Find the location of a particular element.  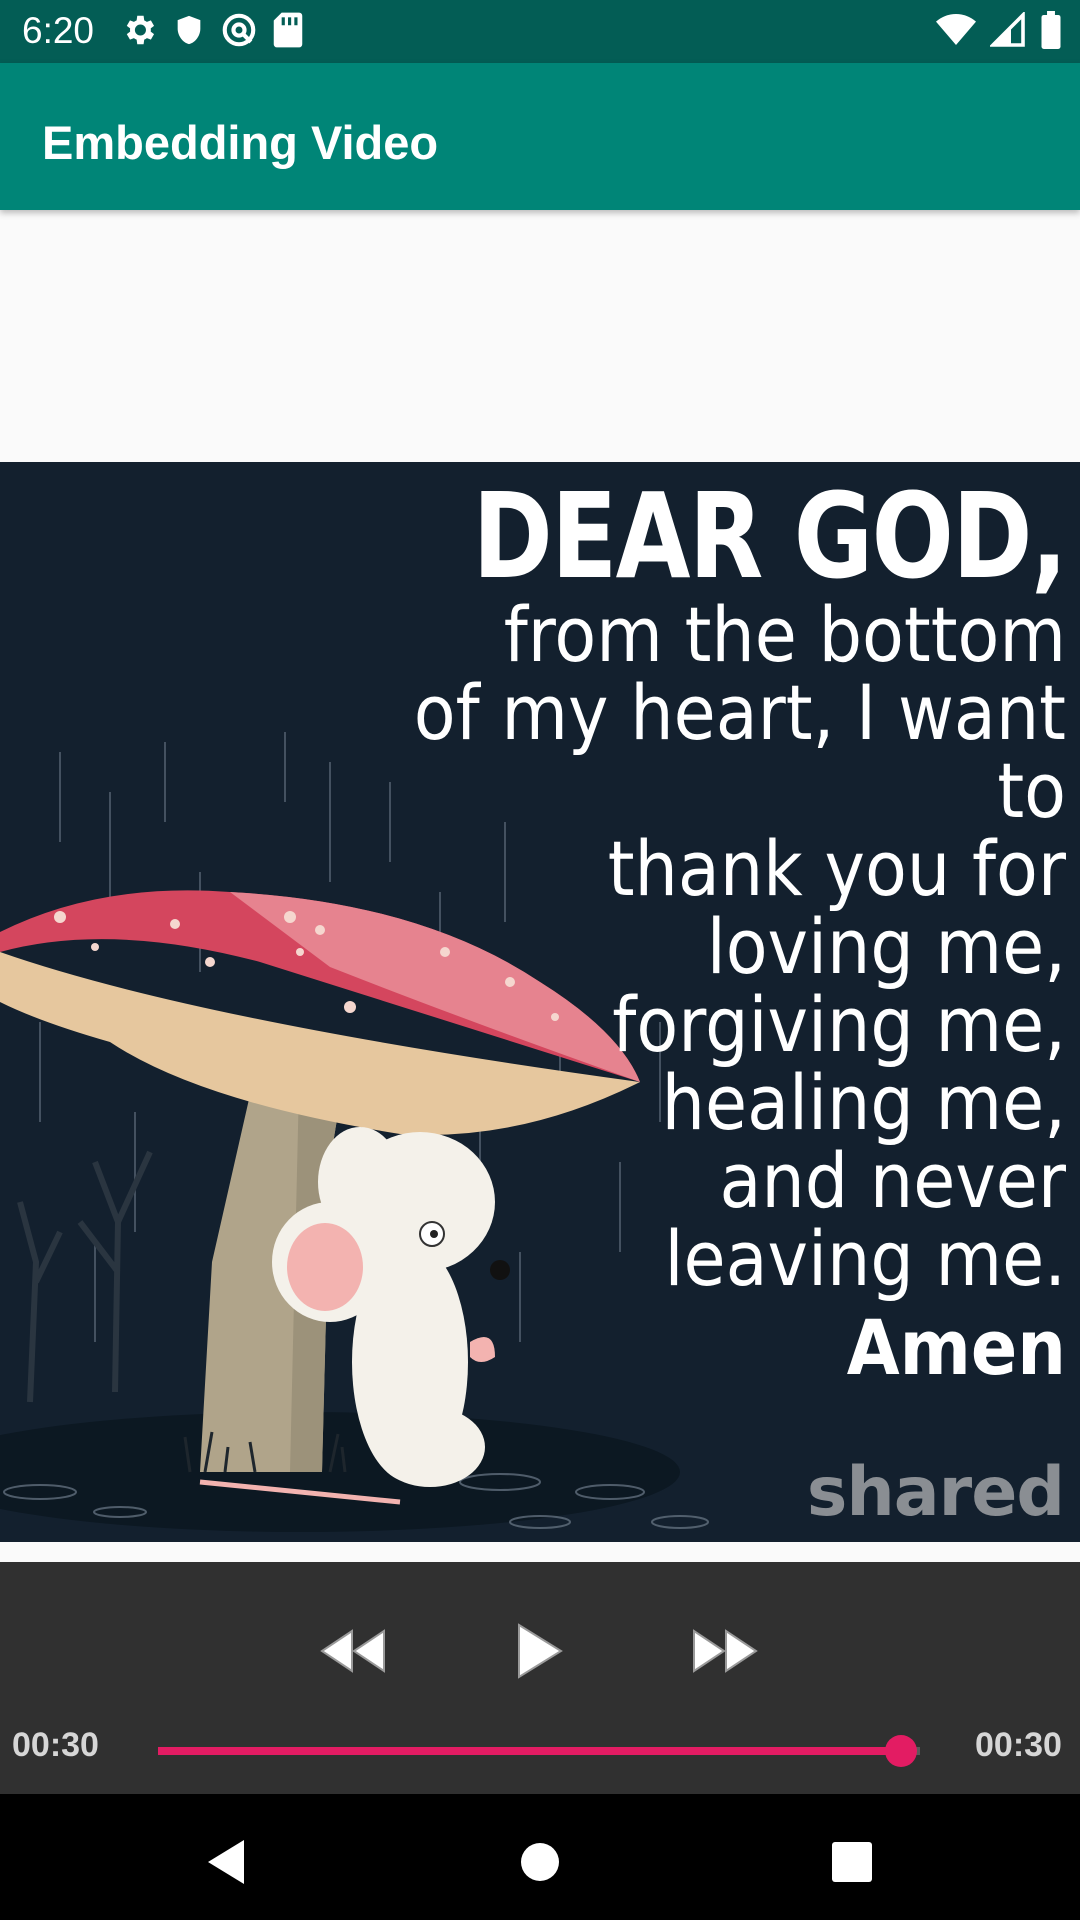

caption-closing: Amen is located at coordinates (956, 1347).